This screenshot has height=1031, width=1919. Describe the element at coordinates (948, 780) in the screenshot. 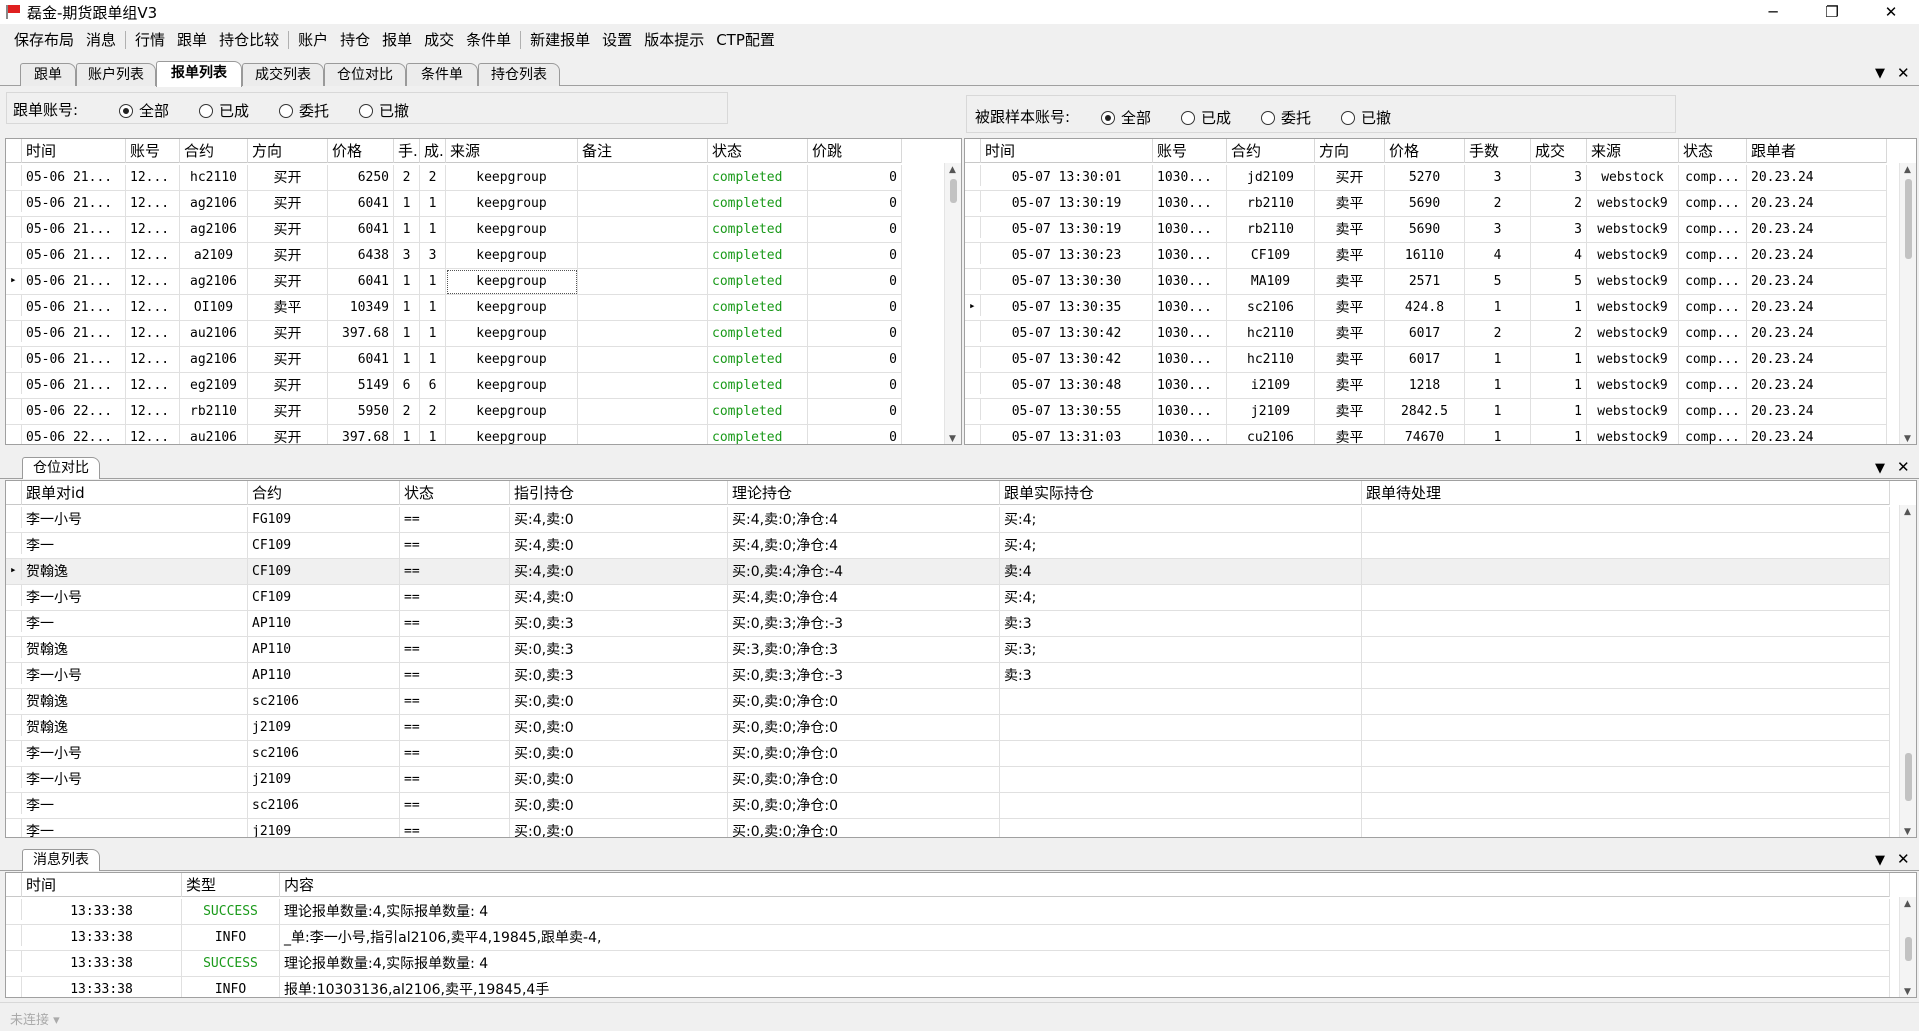

I see `table-row: 李一小号 j2109 == 买:0,卖:0 买:0,卖:0;净仓:0` at that location.